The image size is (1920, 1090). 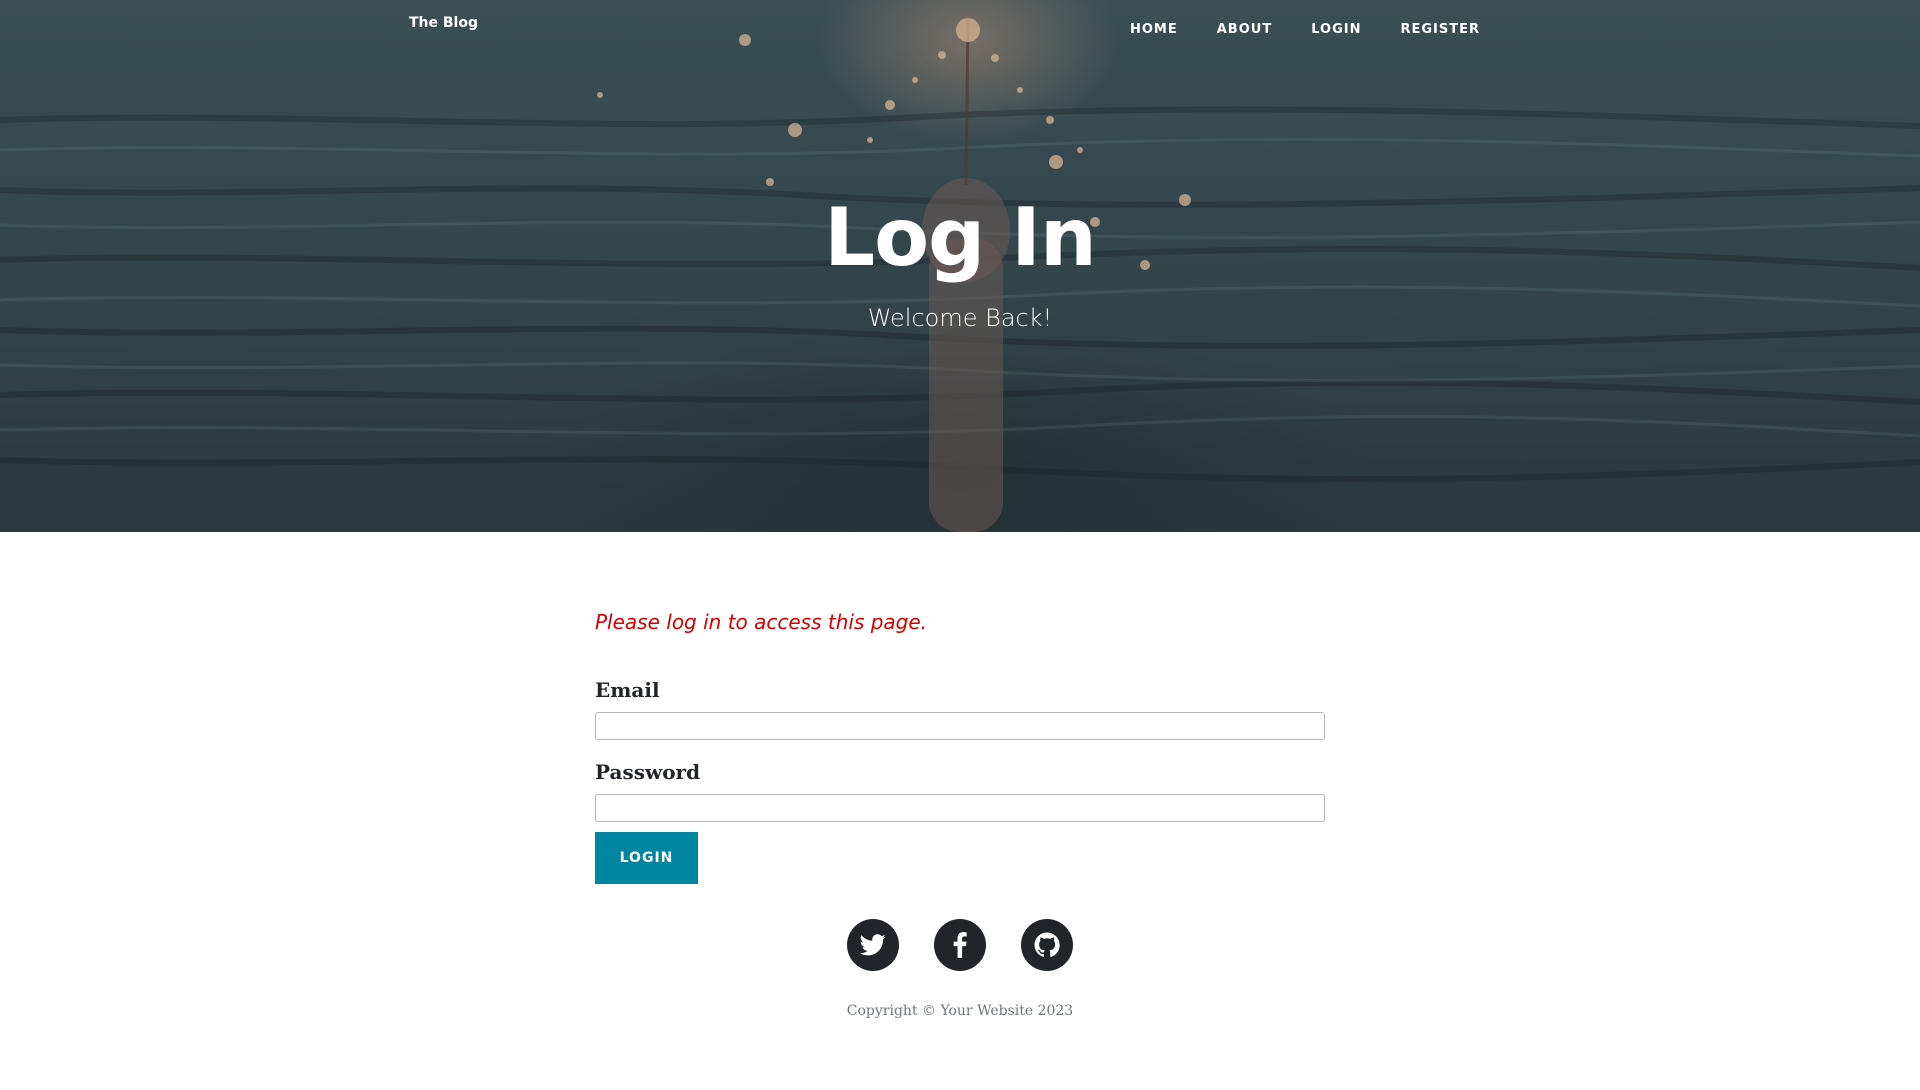 I want to click on facebook-link, so click(x=960, y=945).